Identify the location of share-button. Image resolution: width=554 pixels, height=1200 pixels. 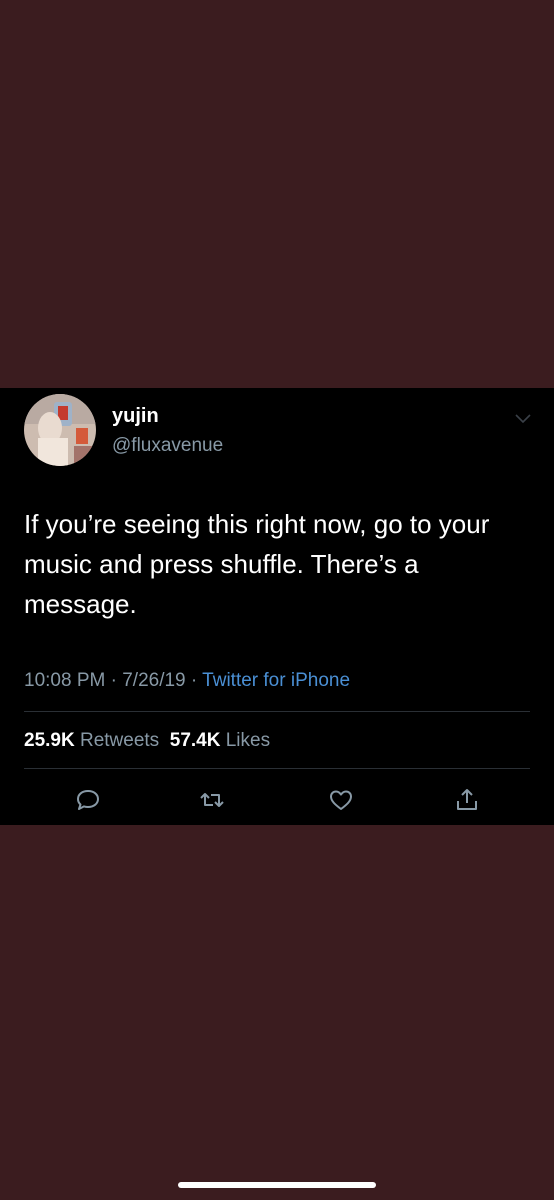
(467, 800).